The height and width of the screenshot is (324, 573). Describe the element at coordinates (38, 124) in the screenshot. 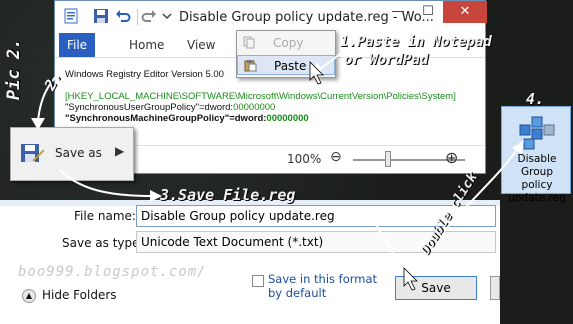

I see `arrowhead-save-as` at that location.